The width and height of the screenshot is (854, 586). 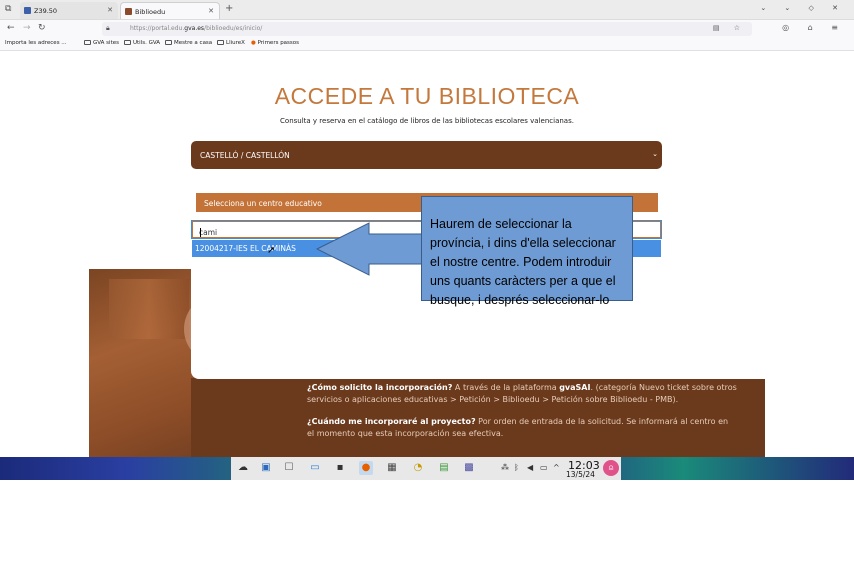 I want to click on reload-icon: ↻, so click(x=42, y=28).